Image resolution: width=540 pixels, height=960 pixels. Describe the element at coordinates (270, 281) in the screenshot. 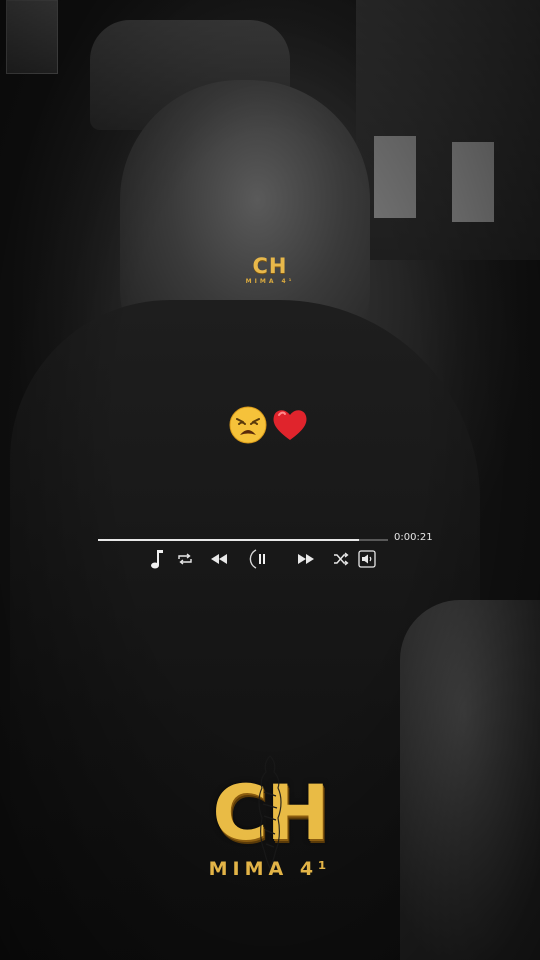

I see `small-logo-subtitle: MIMA 4¹` at that location.